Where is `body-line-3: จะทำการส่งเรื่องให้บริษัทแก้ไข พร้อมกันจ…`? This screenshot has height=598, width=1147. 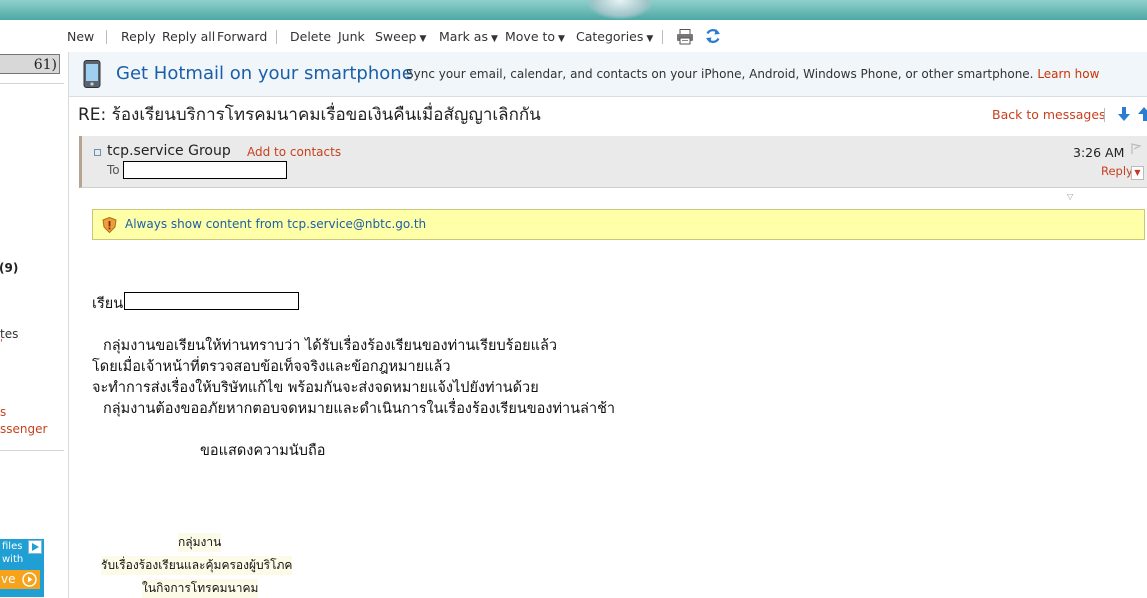 body-line-3: จะทำการส่งเรื่องให้บริษัทแก้ไข พร้อมกันจ… is located at coordinates (315, 388).